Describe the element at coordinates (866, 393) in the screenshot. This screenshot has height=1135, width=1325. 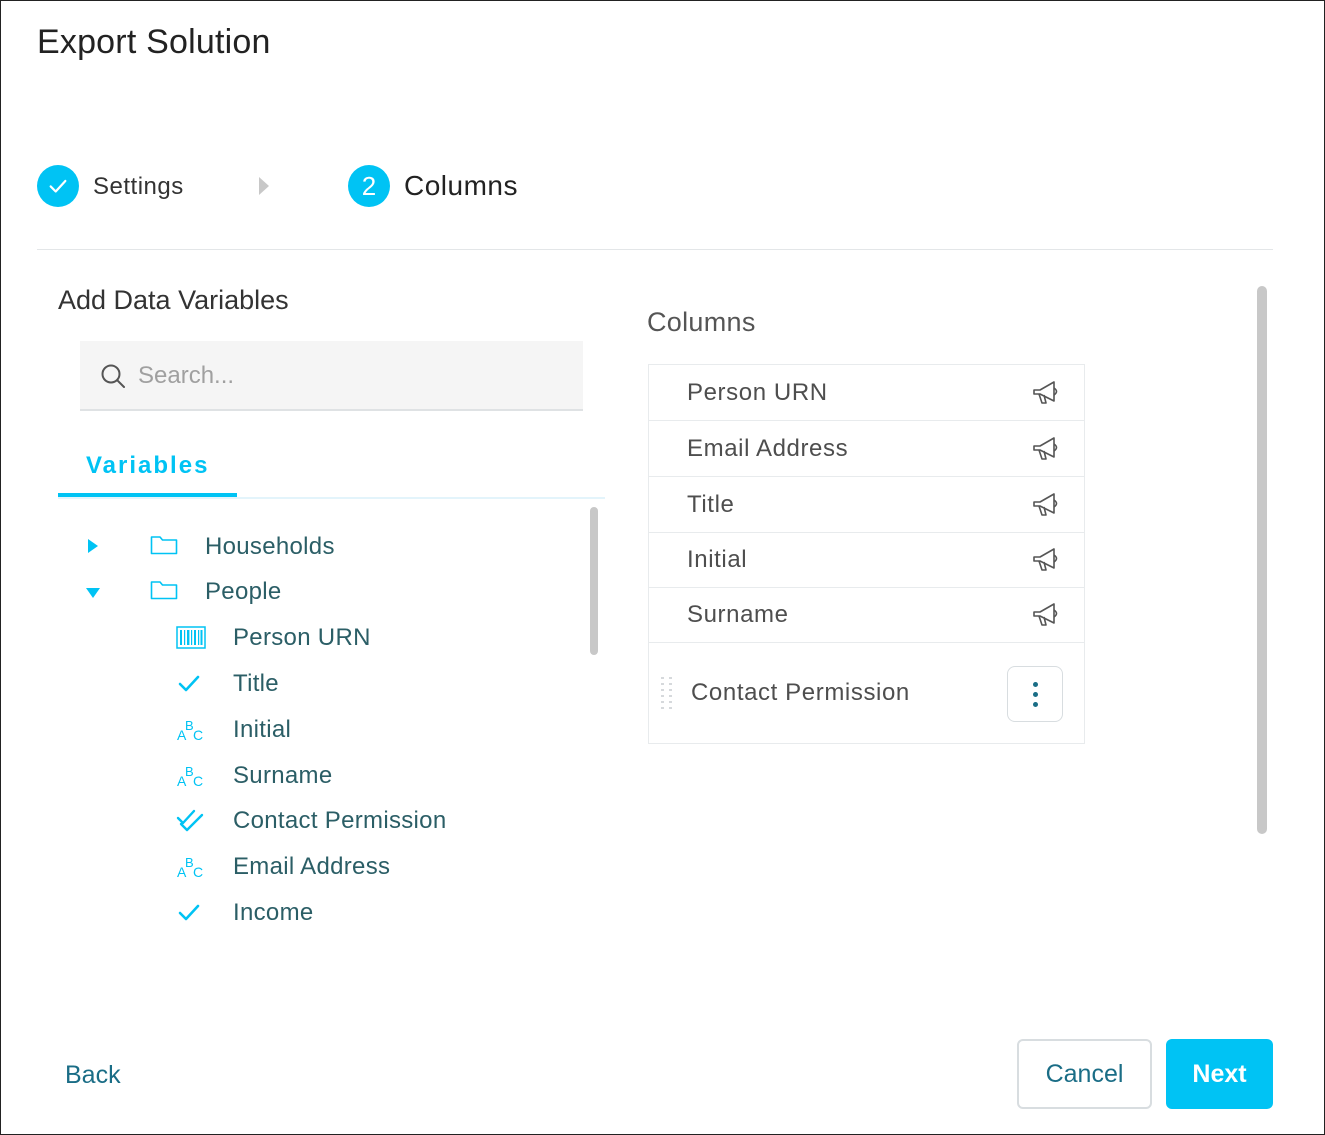
I see `column-row-person-urn: Person URN` at that location.